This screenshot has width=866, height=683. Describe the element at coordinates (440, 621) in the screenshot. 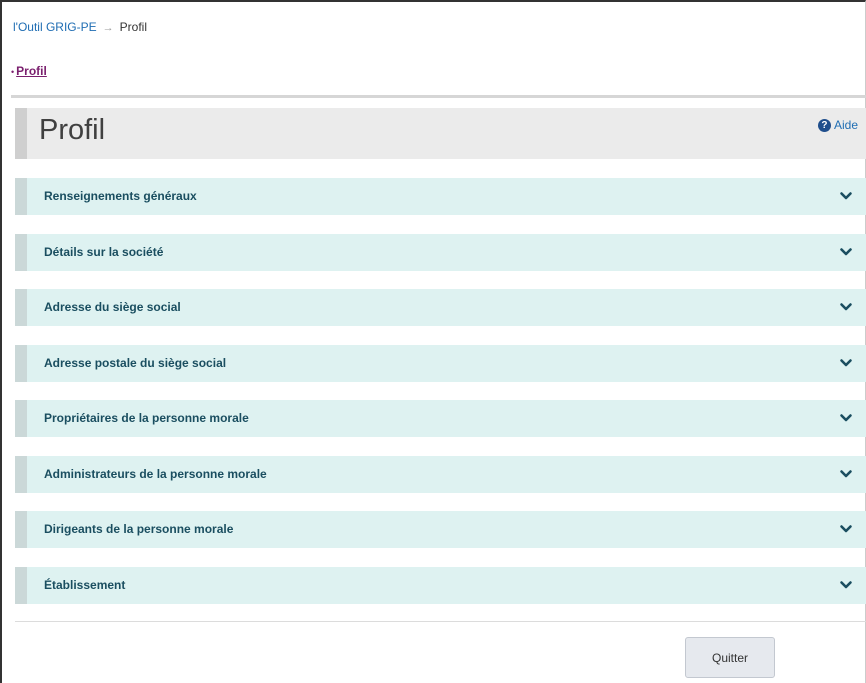

I see `footer-divider` at that location.